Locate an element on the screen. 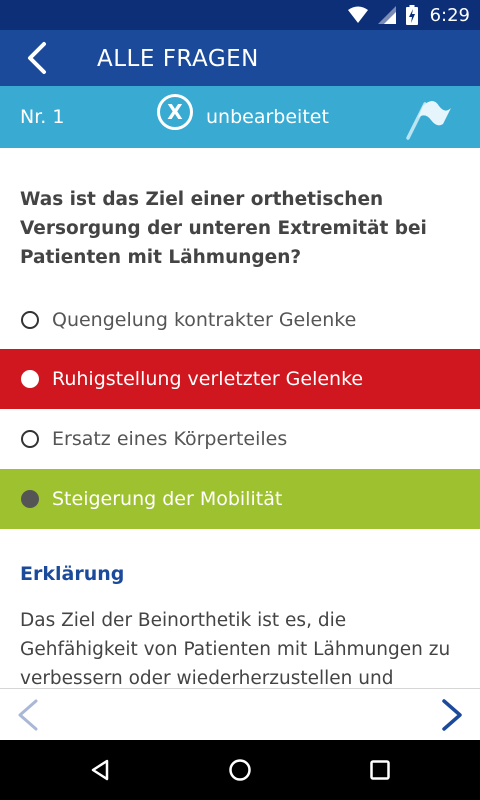 The width and height of the screenshot is (480, 800). page-title: ALLE FRAGEN is located at coordinates (178, 59).